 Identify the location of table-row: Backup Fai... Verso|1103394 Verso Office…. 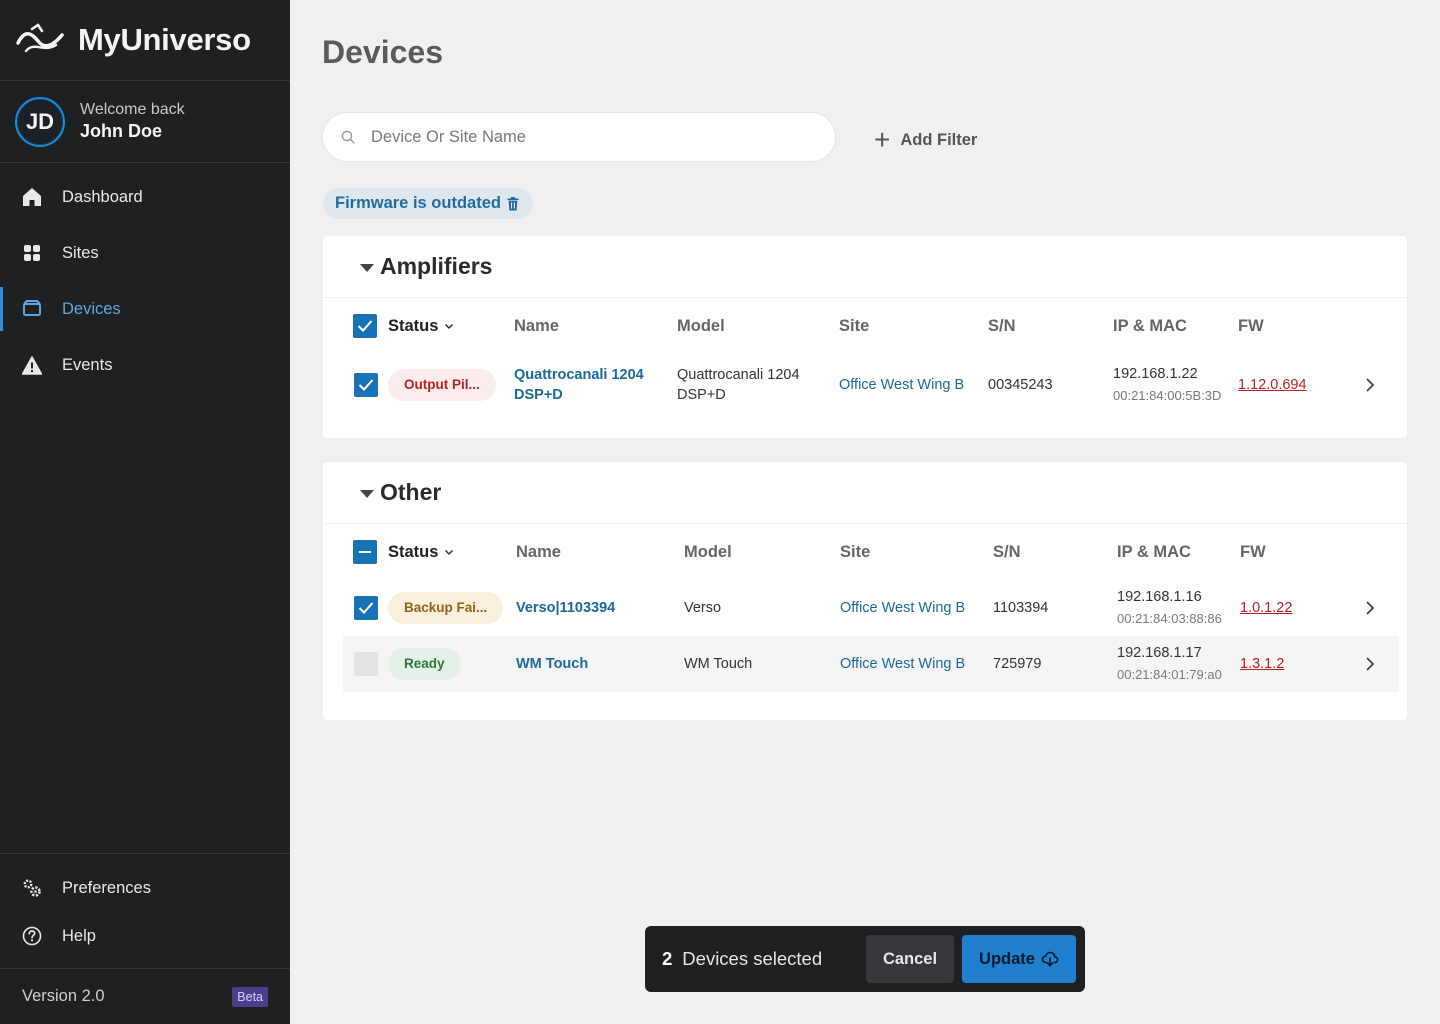
(865, 608).